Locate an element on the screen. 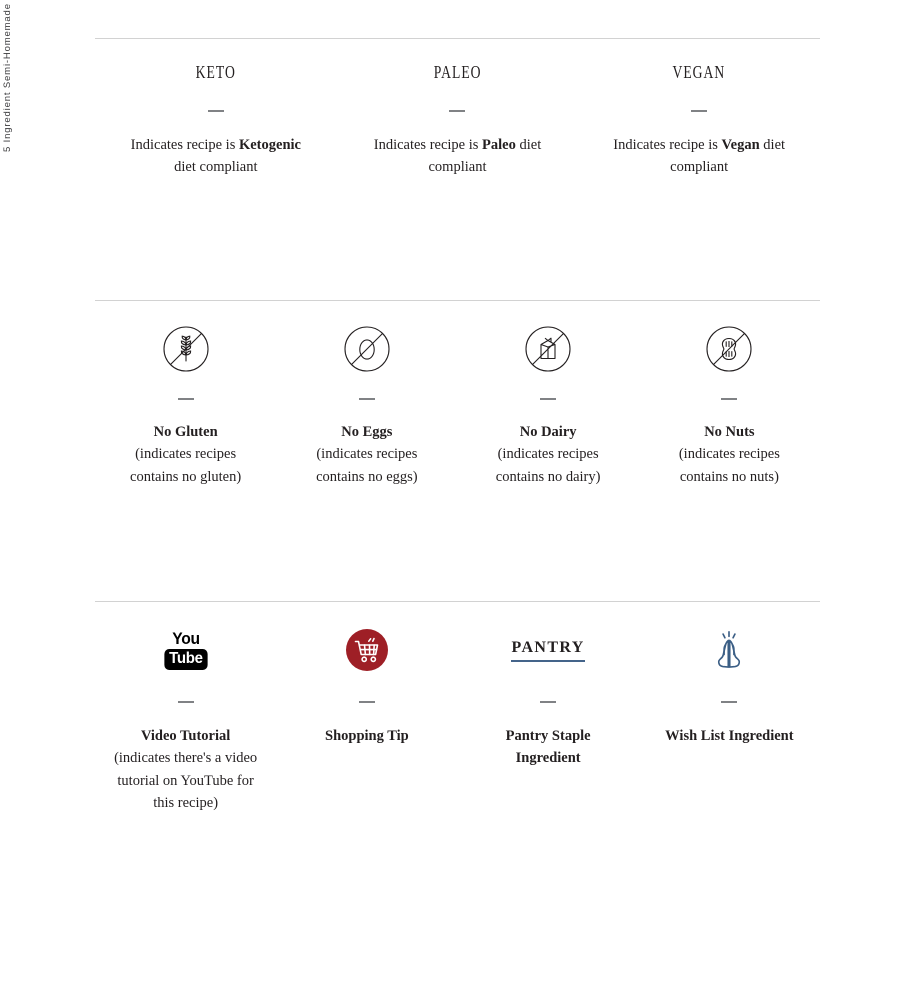 This screenshot has height=997, width=900. legend-item-shopping-tip: Shopping Tip is located at coordinates (366, 720).